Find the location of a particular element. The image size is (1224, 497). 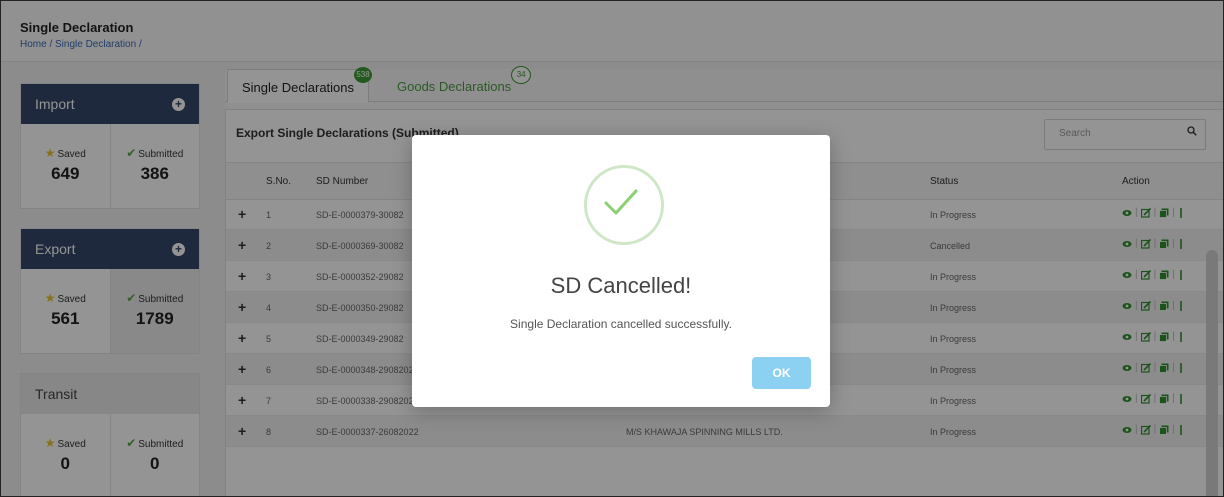

success-check-icon is located at coordinates (624, 205).